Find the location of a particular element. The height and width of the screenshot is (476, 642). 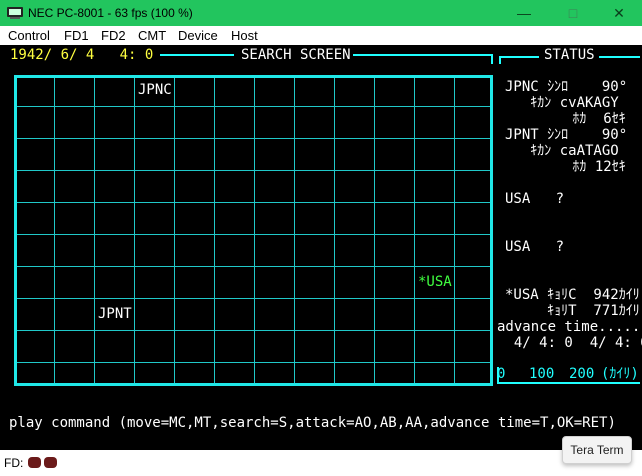

fd1-access-led-icon is located at coordinates (34, 462).